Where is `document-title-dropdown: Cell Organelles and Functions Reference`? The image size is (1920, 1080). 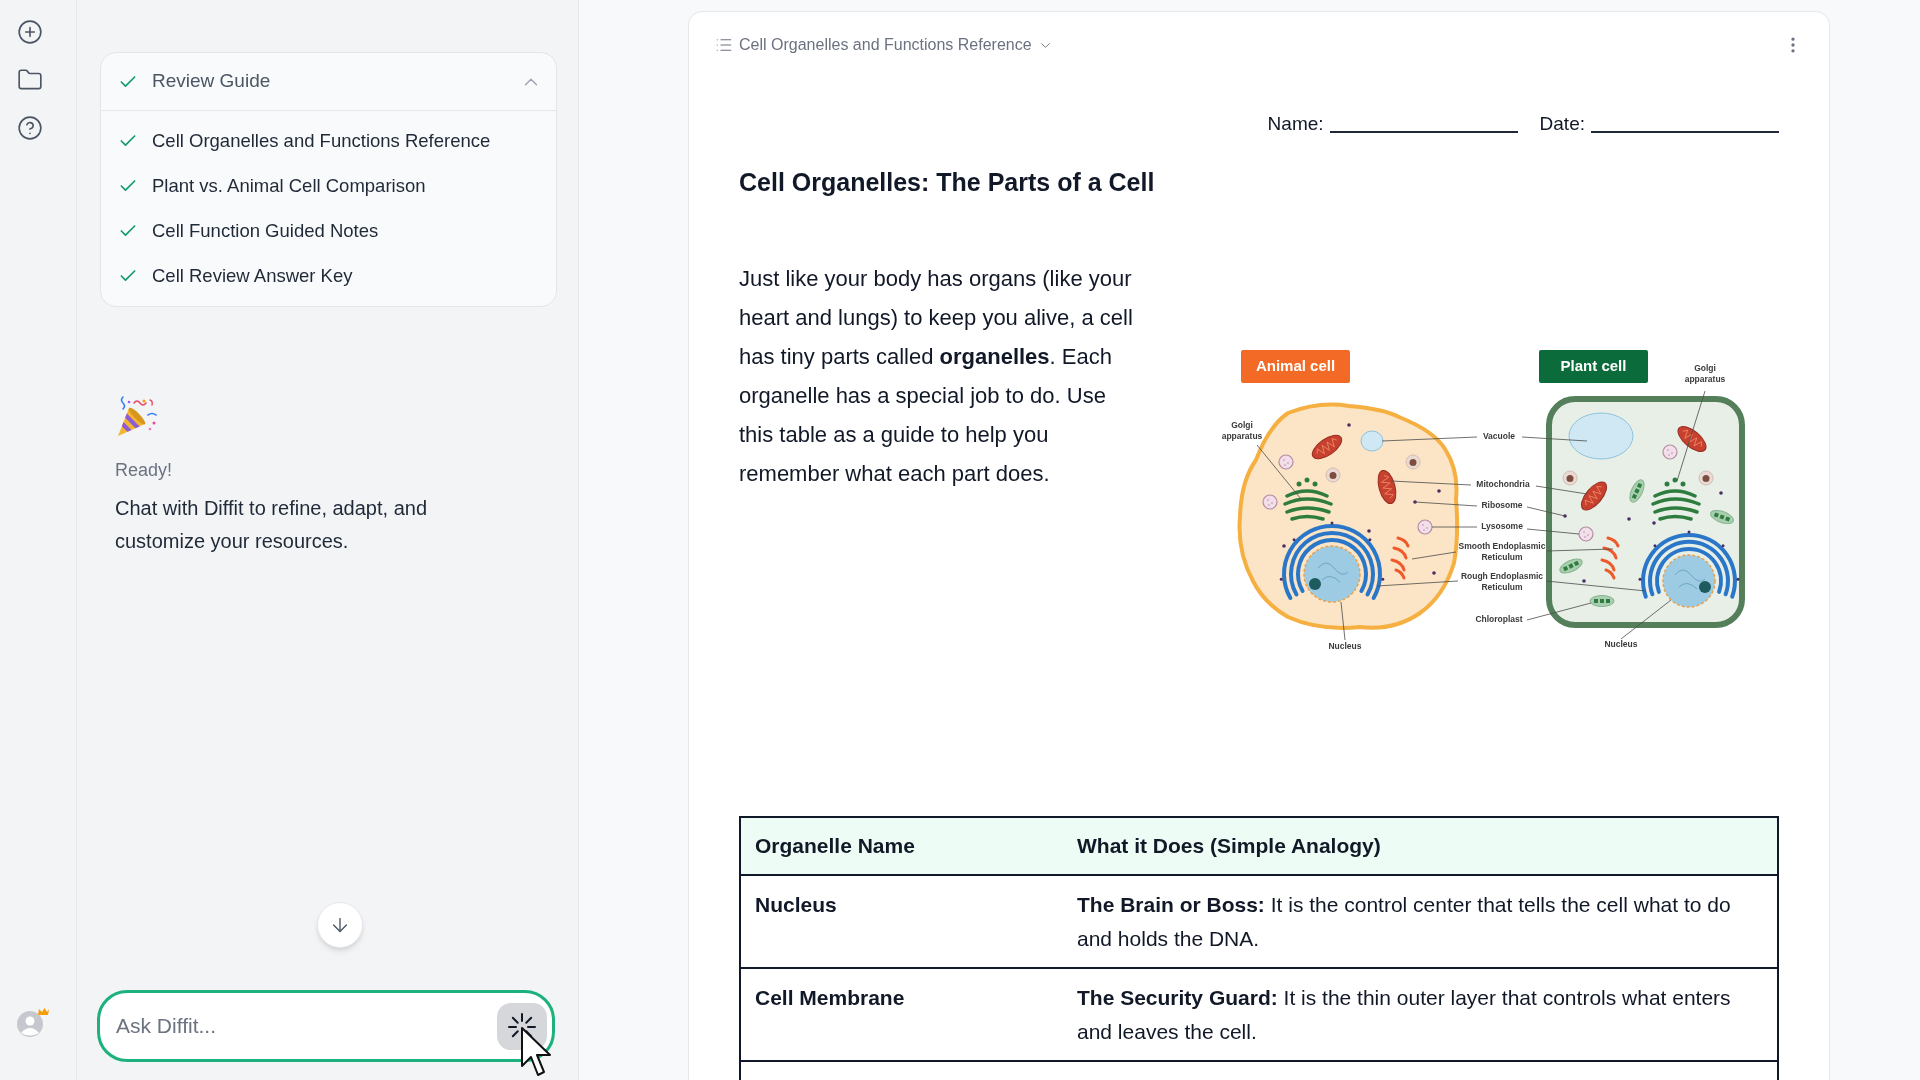 document-title-dropdown: Cell Organelles and Functions Reference is located at coordinates (896, 45).